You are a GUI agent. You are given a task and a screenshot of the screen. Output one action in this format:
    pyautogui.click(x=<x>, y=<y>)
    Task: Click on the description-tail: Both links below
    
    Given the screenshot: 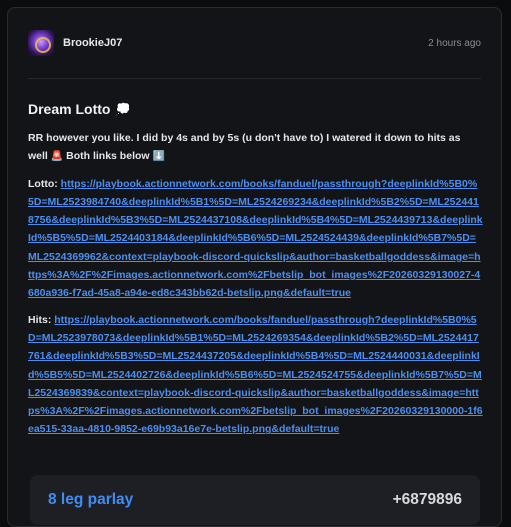 What is the action you would take?
    pyautogui.click(x=108, y=156)
    